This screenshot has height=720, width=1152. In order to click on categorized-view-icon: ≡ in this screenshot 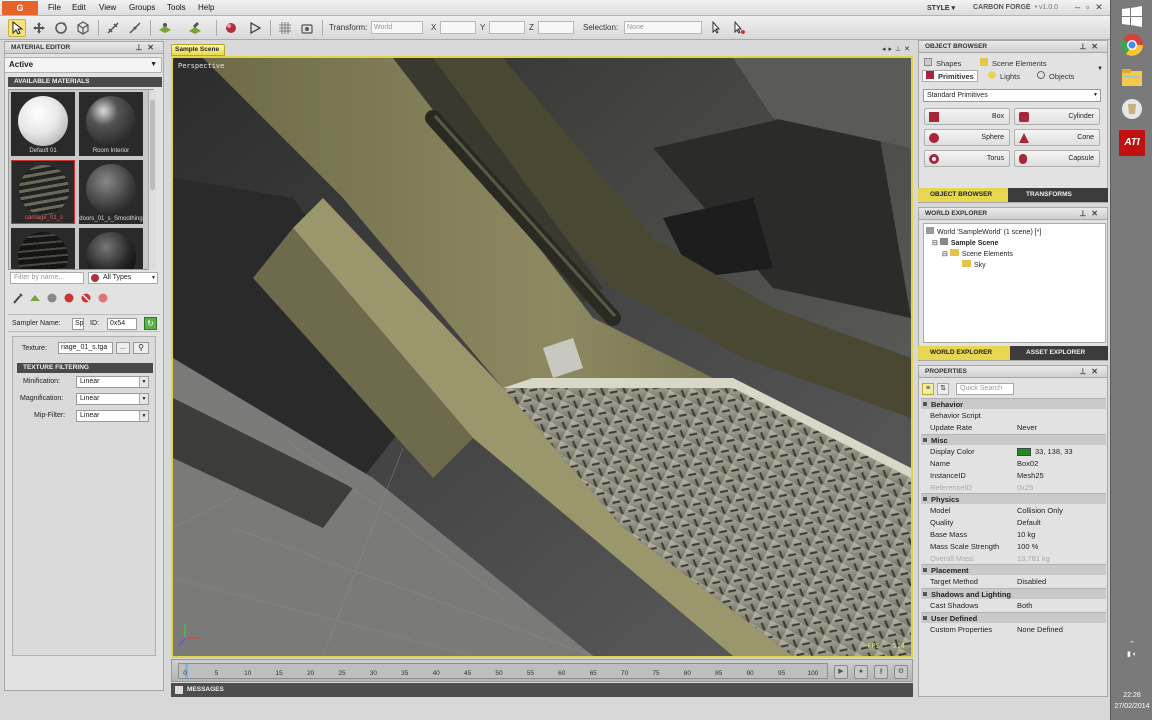, I will do `click(928, 389)`.